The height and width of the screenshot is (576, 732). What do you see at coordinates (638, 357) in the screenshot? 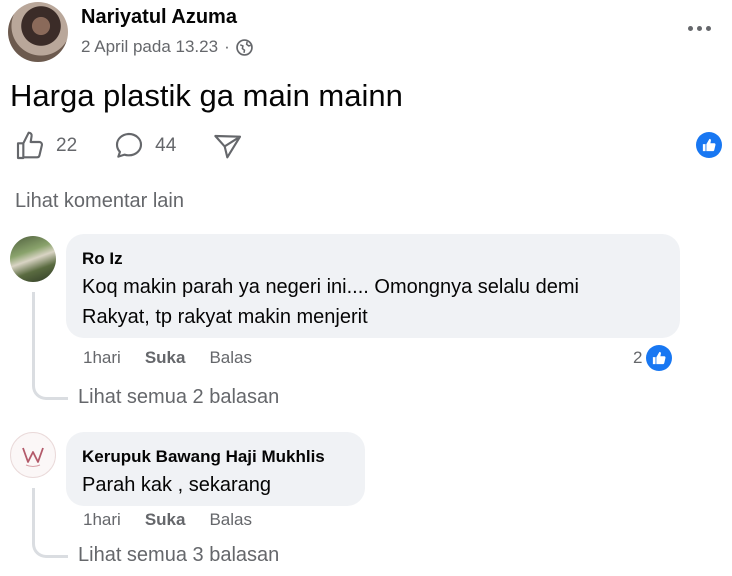
I see `comment-reaction-count: 2` at bounding box center [638, 357].